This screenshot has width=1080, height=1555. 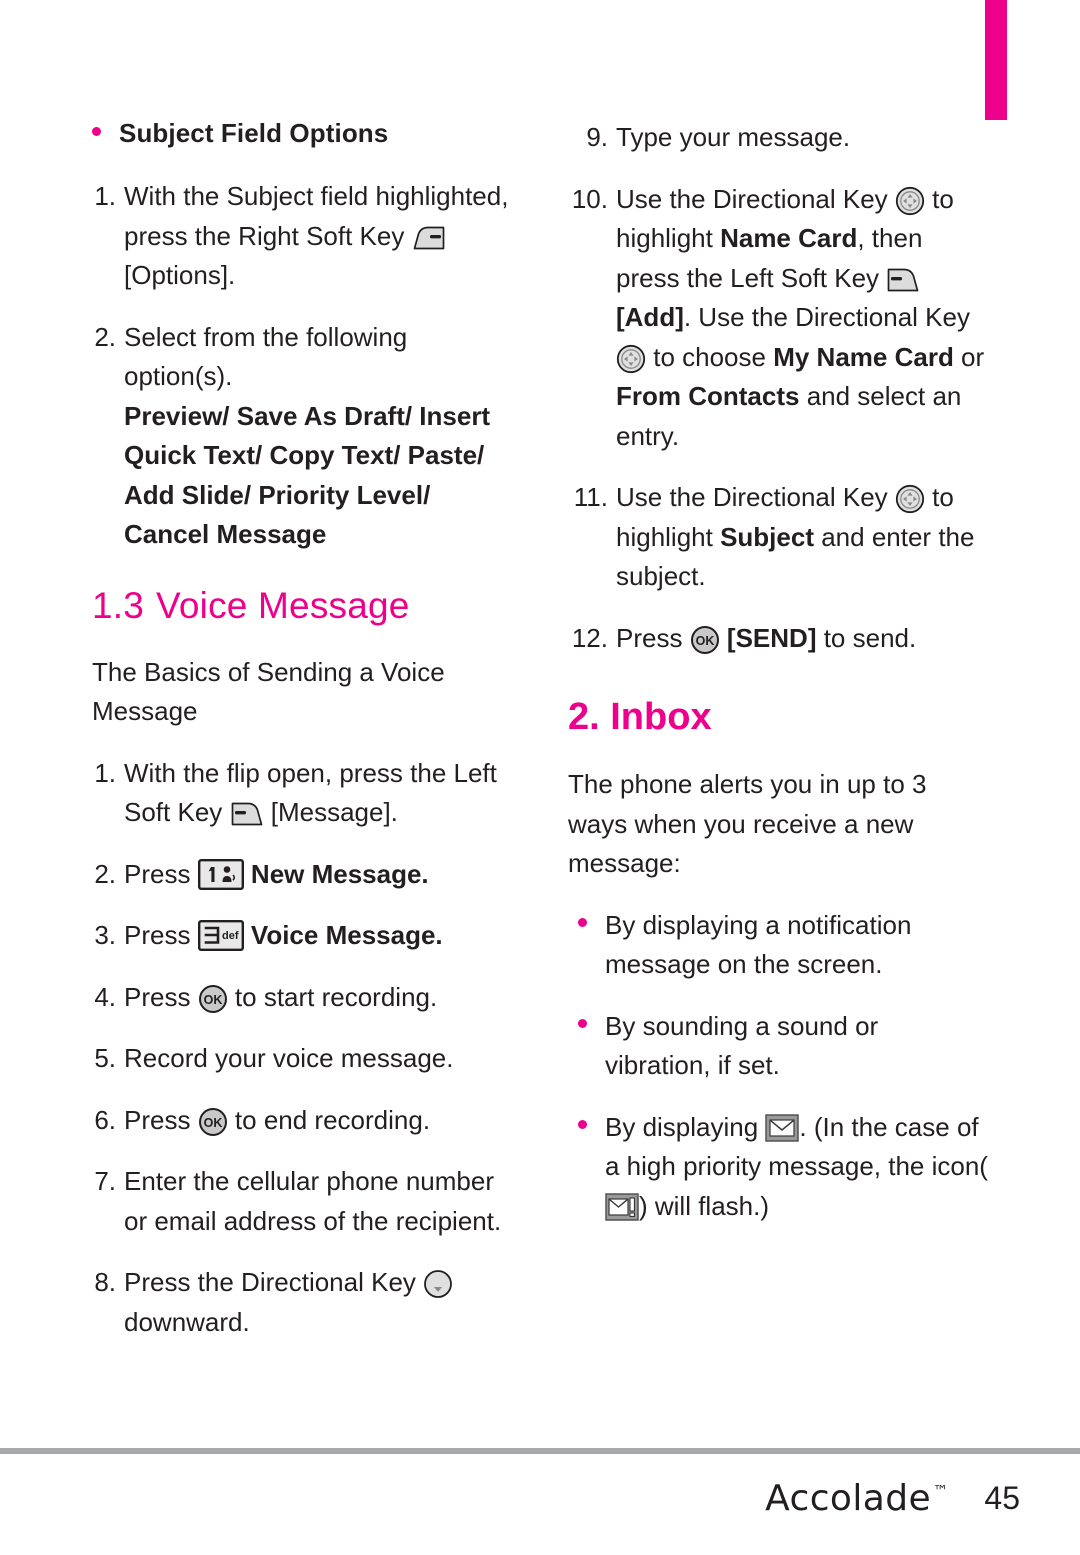 I want to click on step-text: Select from the following option(s)., so click(x=266, y=356).